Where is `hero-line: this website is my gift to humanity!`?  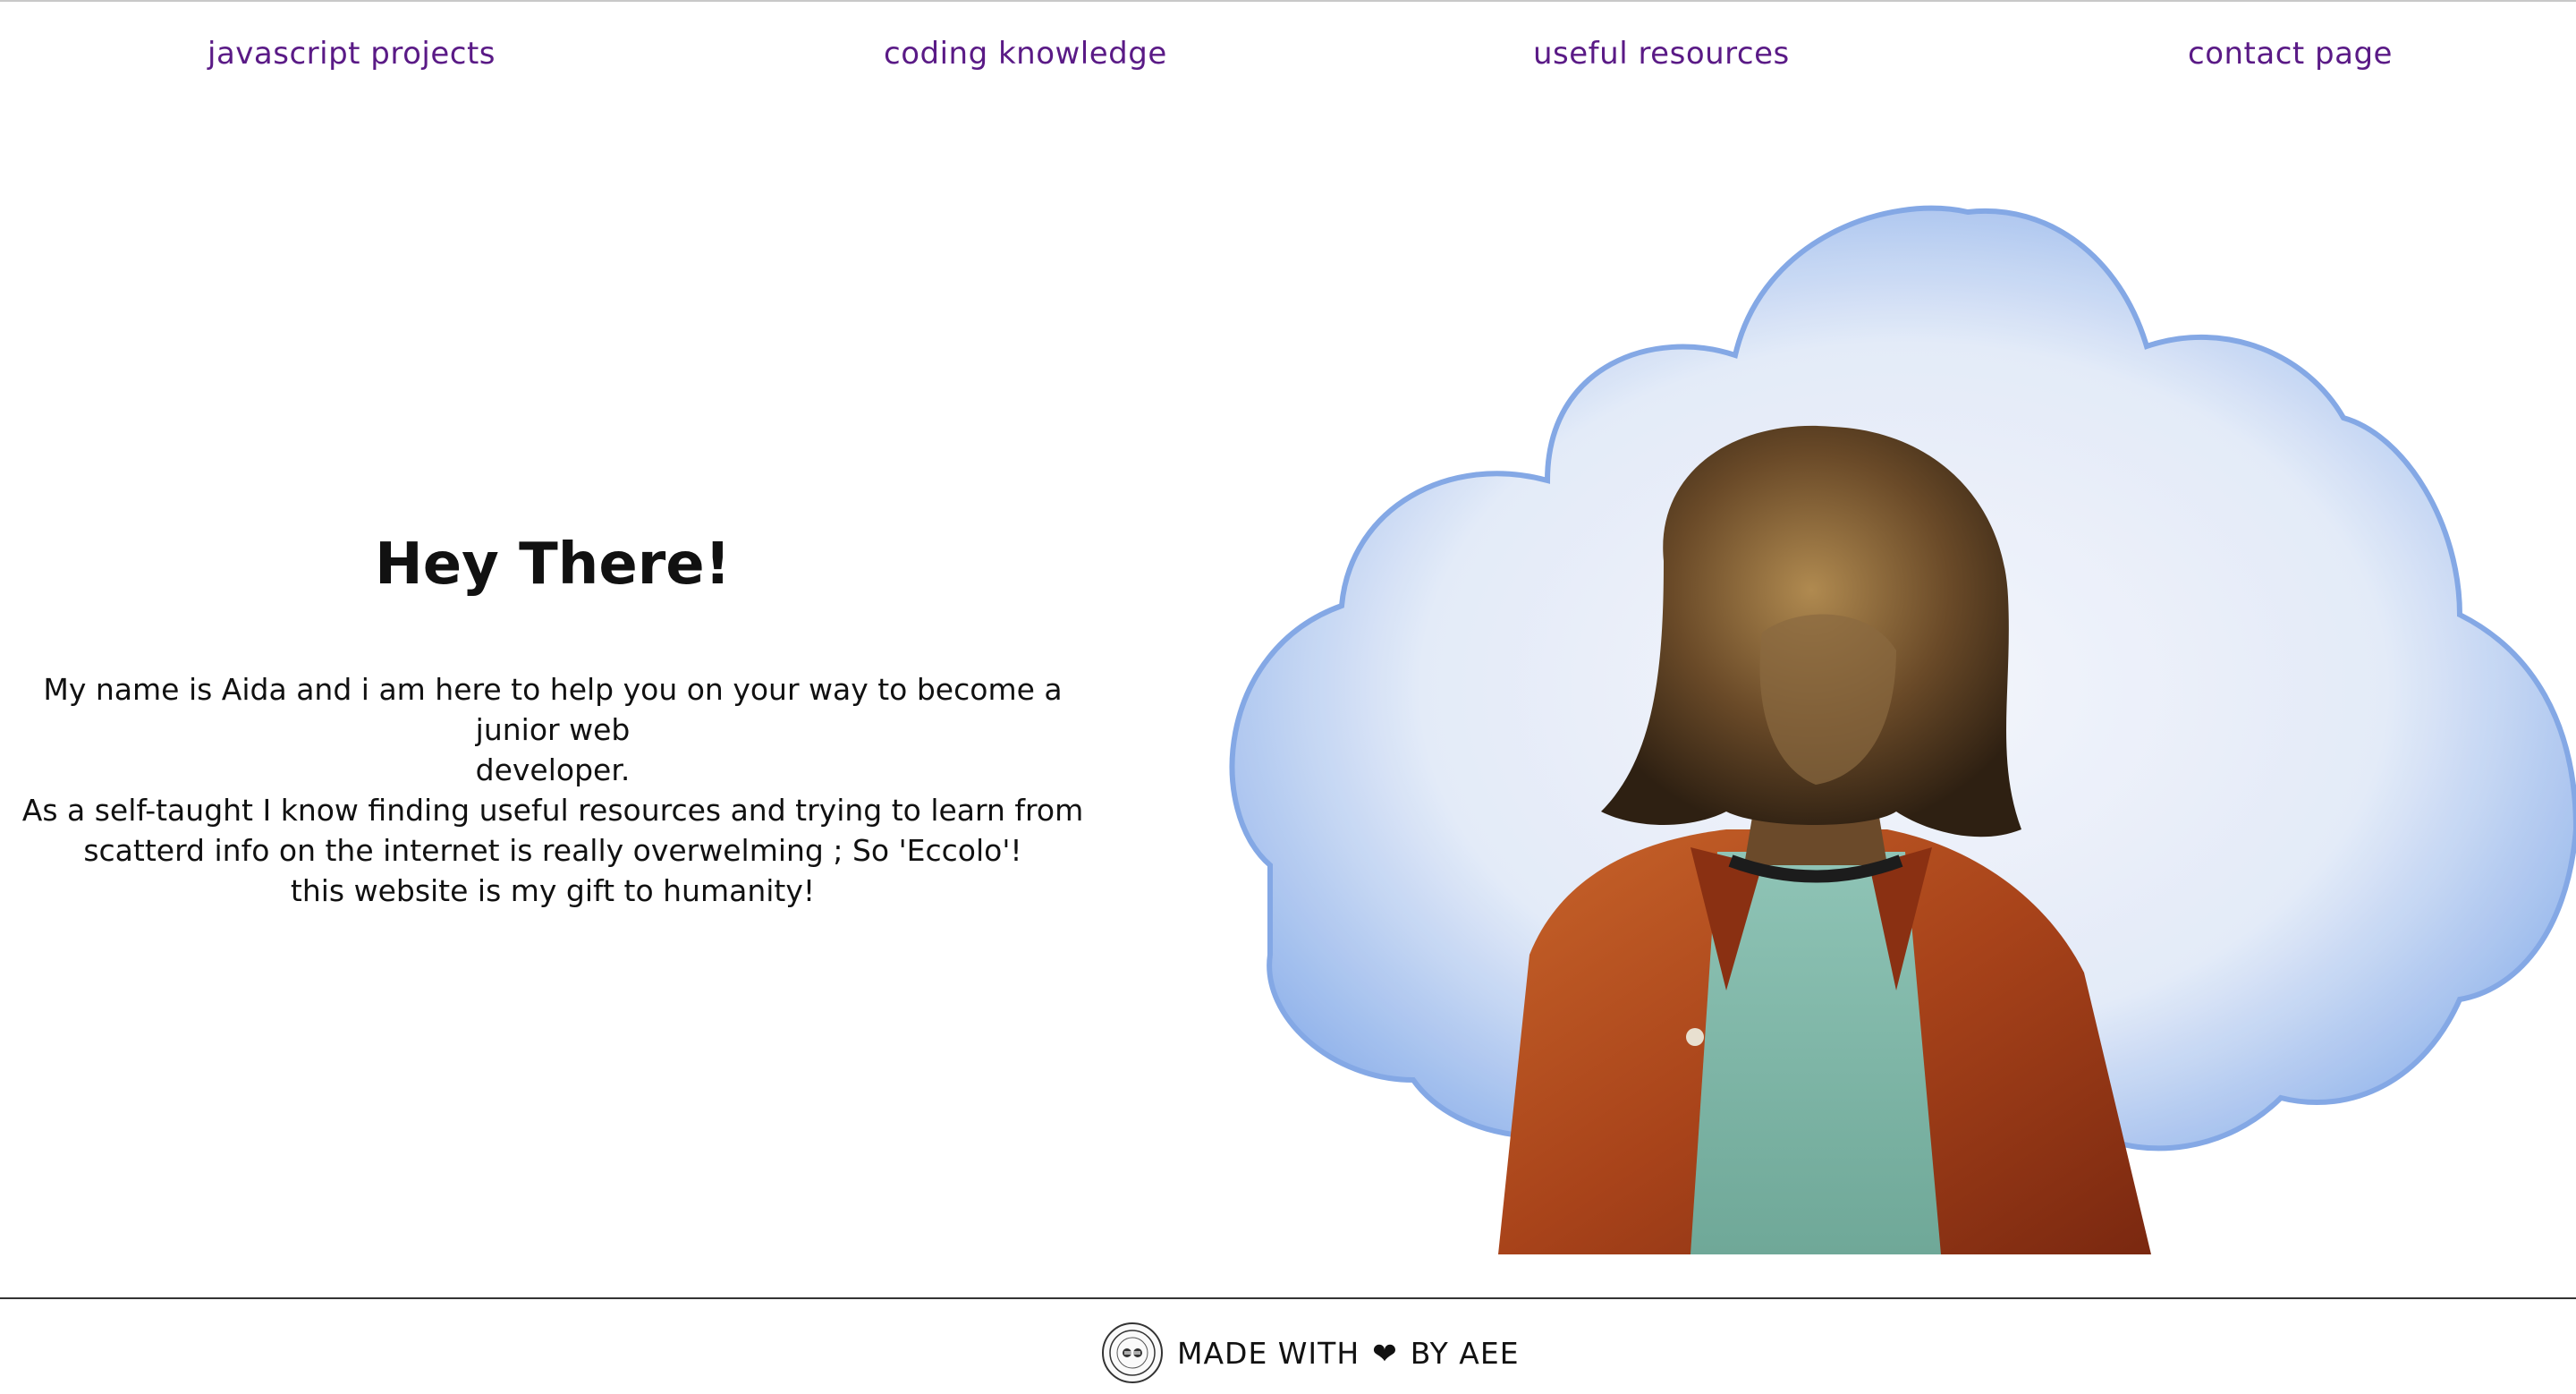
hero-line: this website is my gift to humanity! is located at coordinates (553, 890).